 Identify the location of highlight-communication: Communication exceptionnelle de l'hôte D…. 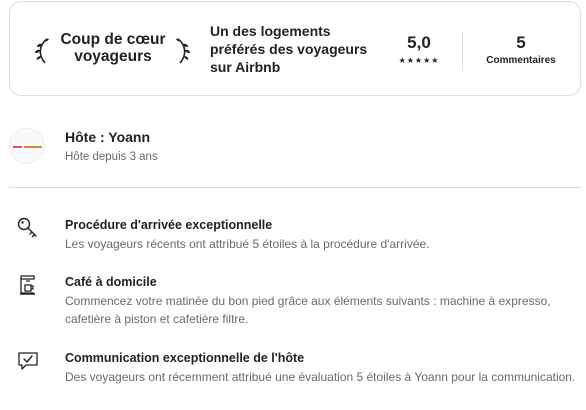
(299, 376).